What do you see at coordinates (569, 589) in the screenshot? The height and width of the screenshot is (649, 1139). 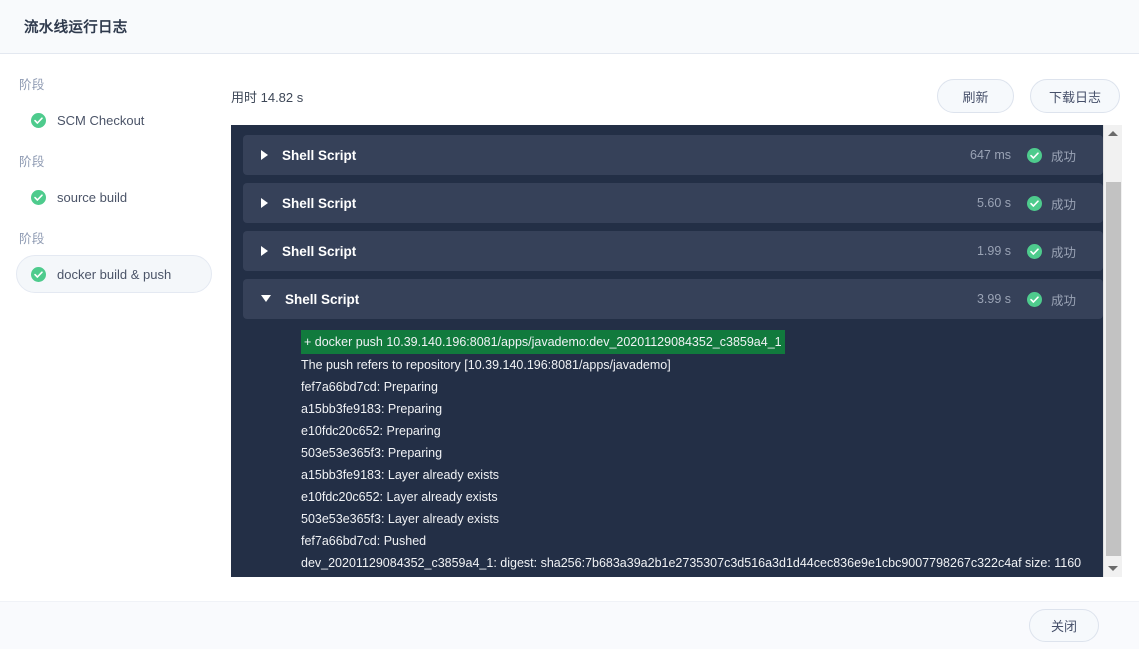 I see `footer-spacer` at bounding box center [569, 589].